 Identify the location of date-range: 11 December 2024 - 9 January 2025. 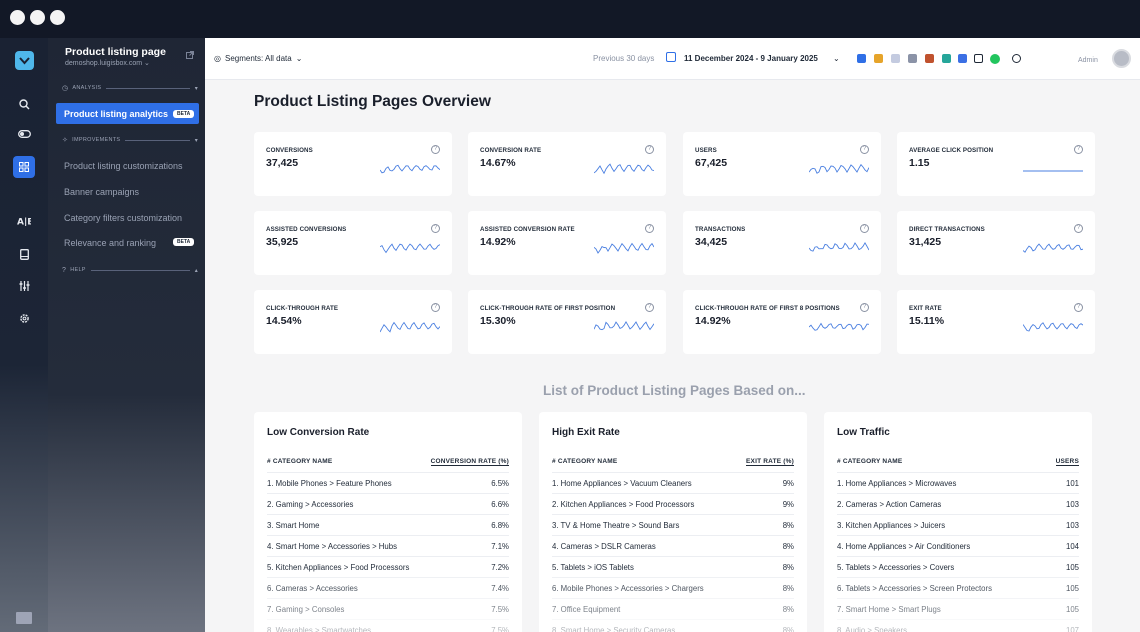
(751, 58).